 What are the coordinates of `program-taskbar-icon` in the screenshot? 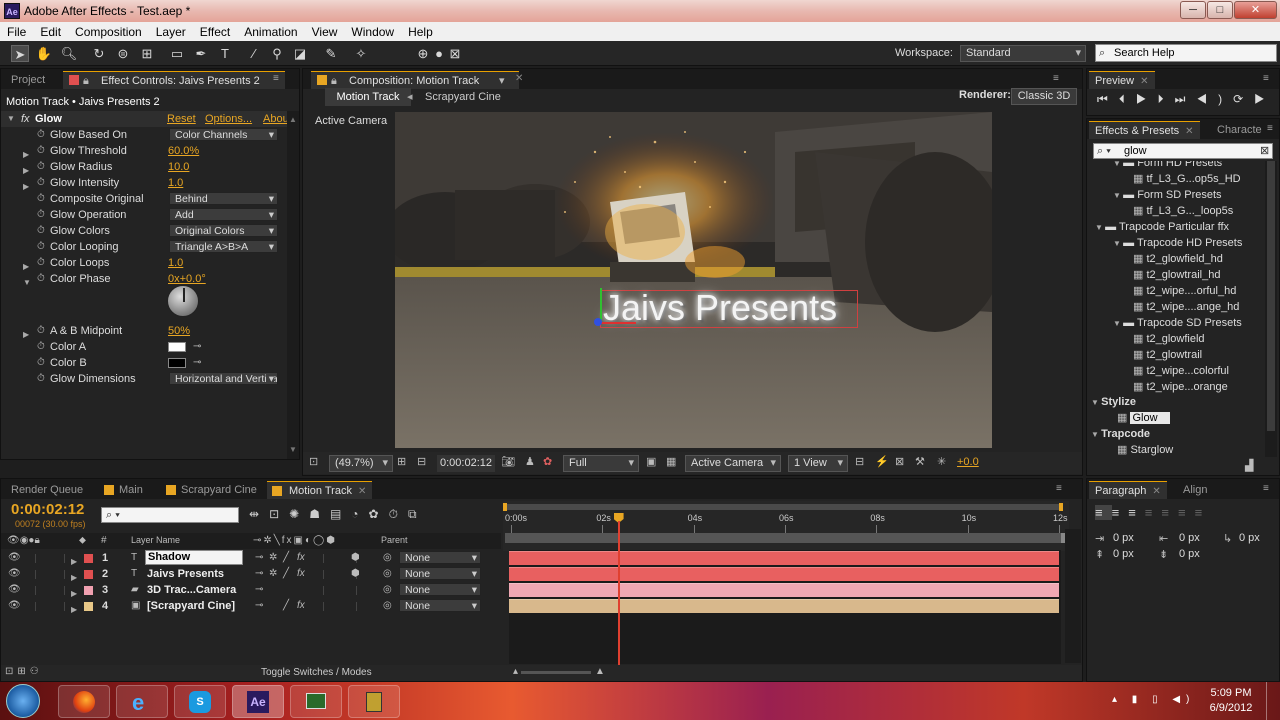 It's located at (316, 701).